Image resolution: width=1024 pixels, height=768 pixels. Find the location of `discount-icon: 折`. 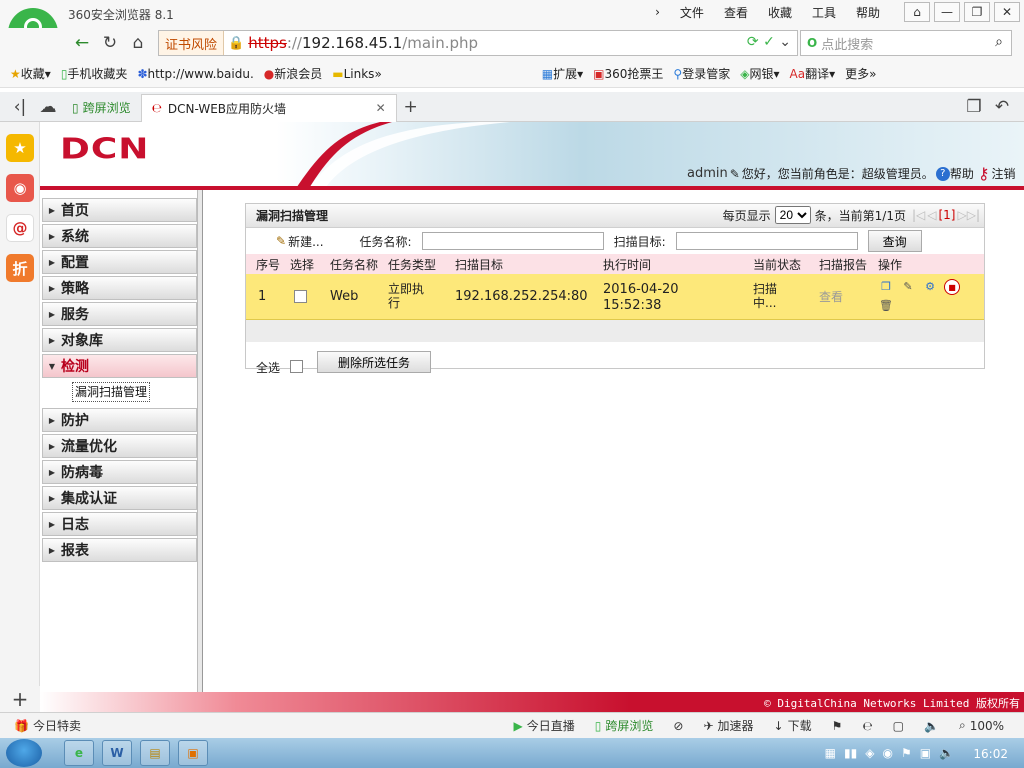

discount-icon: 折 is located at coordinates (20, 268).